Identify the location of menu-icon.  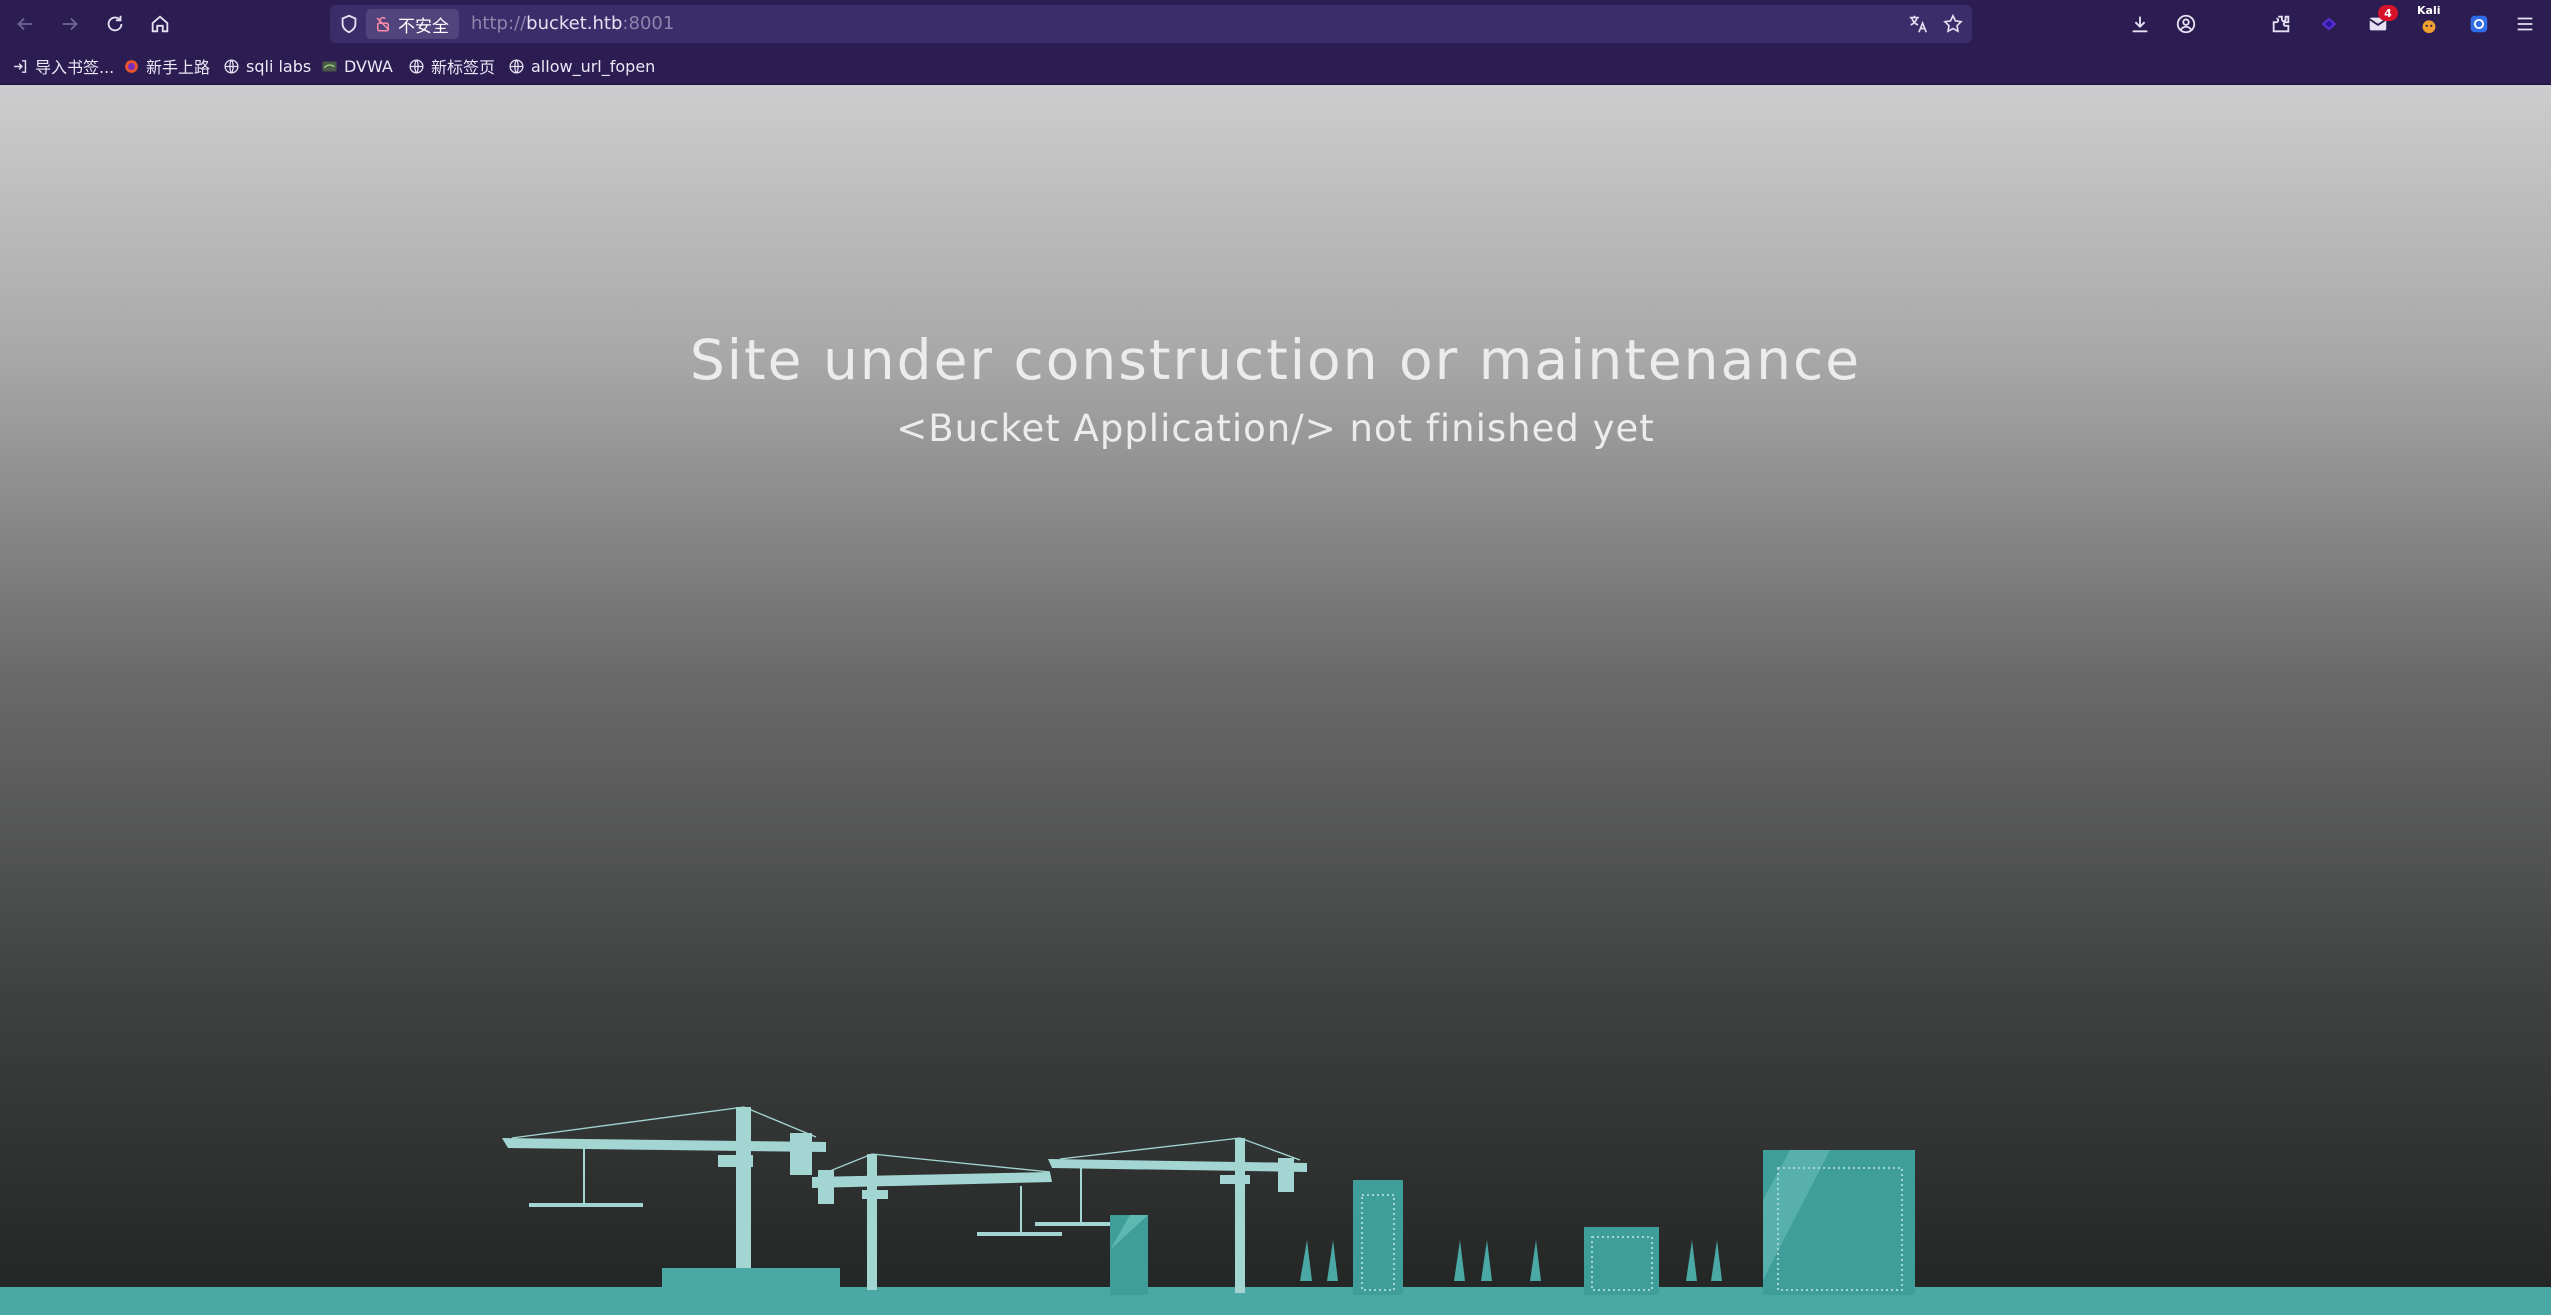
(2525, 24).